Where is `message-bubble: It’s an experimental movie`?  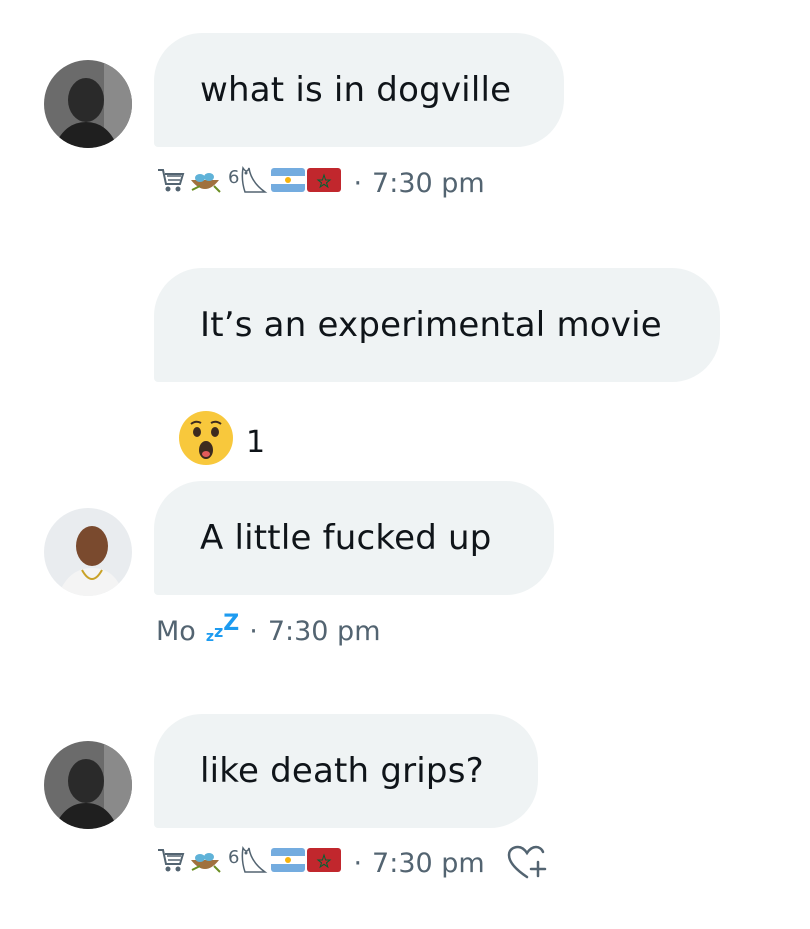
message-bubble: It’s an experimental movie is located at coordinates (437, 325).